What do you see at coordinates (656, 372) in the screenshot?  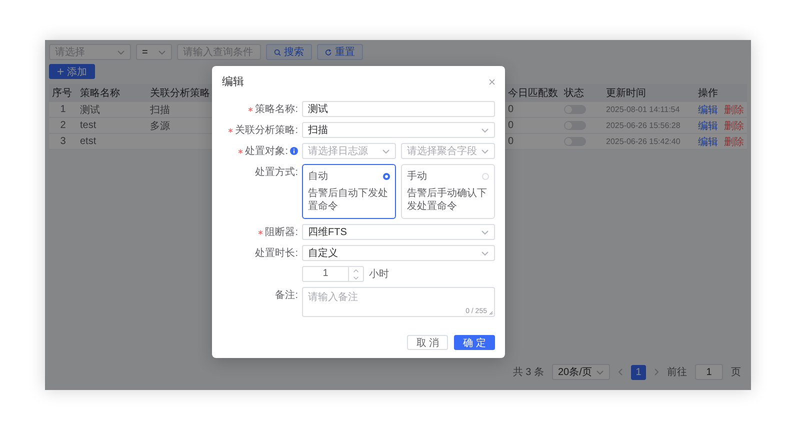 I see `next-page-icon` at bounding box center [656, 372].